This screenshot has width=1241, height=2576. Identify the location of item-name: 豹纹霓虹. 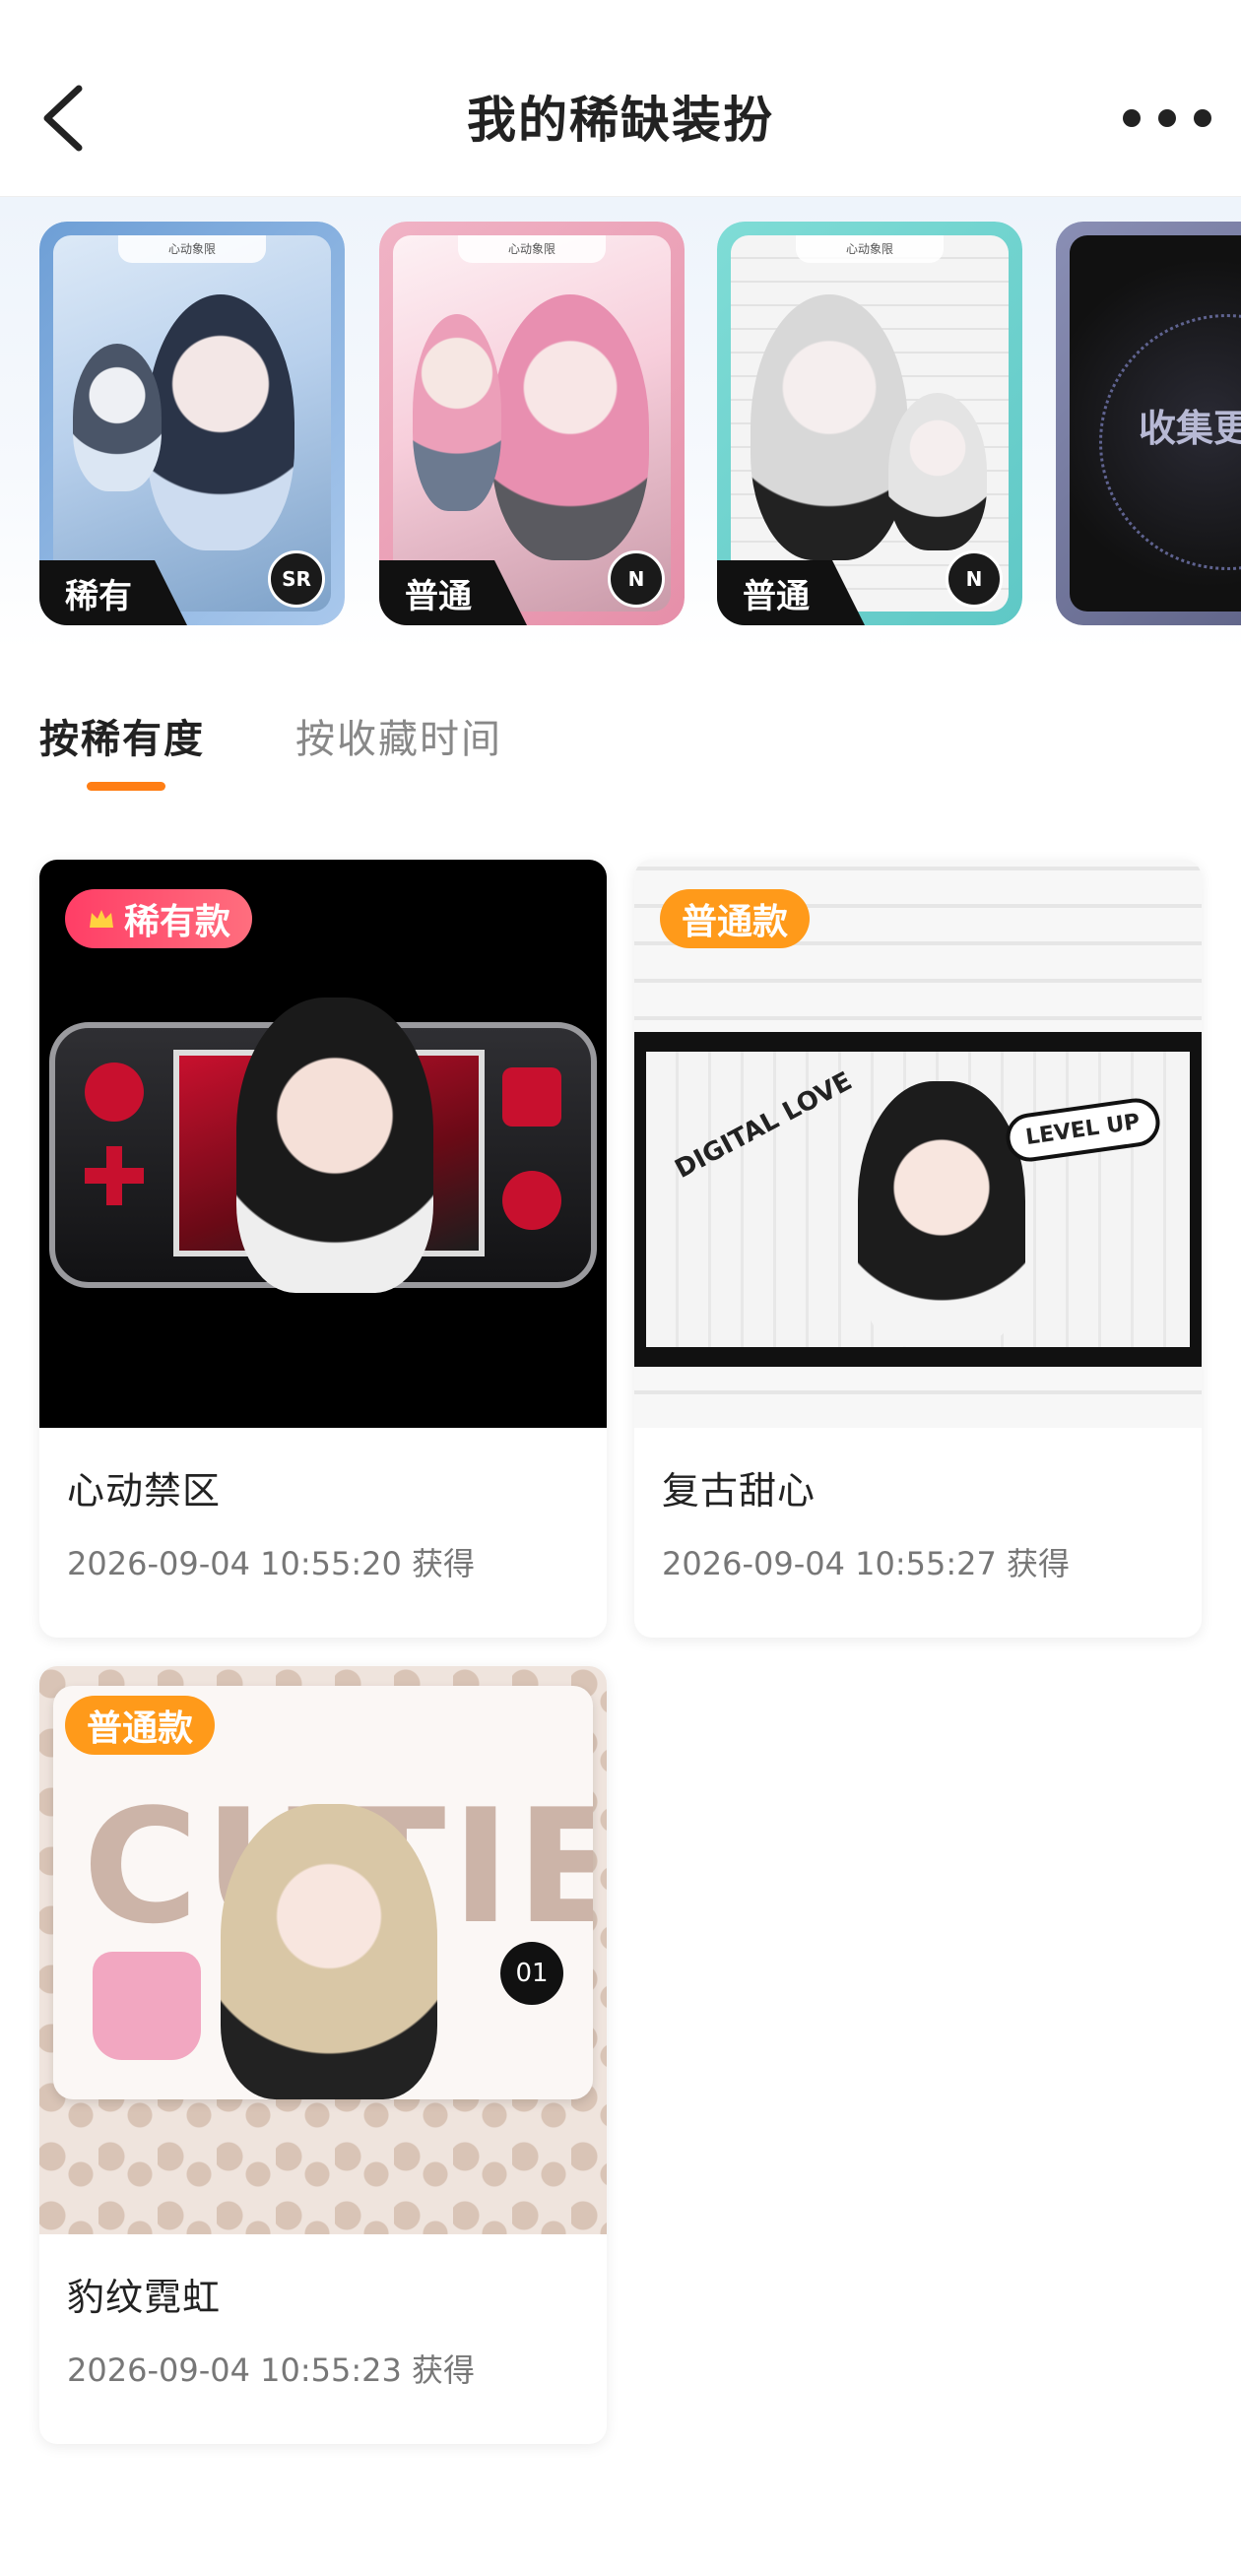
(145, 2297).